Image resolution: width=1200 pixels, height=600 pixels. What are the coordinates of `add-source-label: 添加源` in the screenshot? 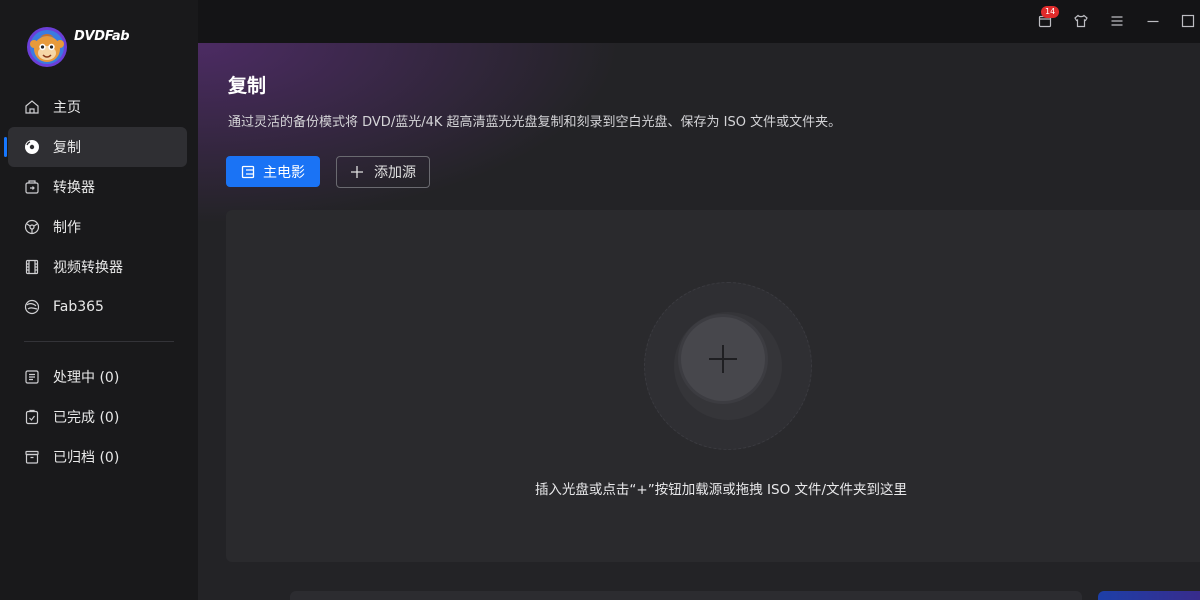 It's located at (395, 173).